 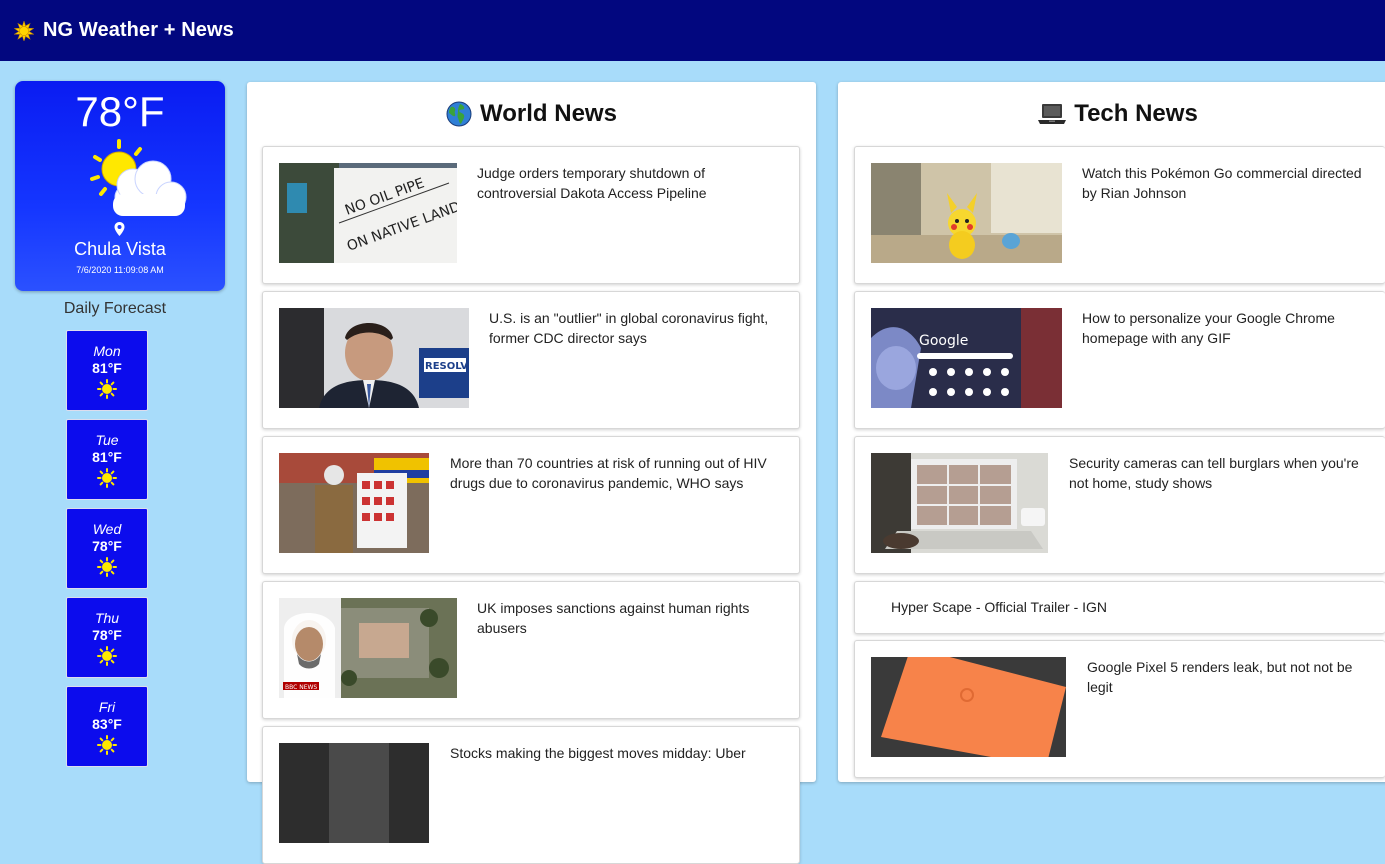 I want to click on forecast-day-mon: Mon 81°F, so click(x=107, y=370).